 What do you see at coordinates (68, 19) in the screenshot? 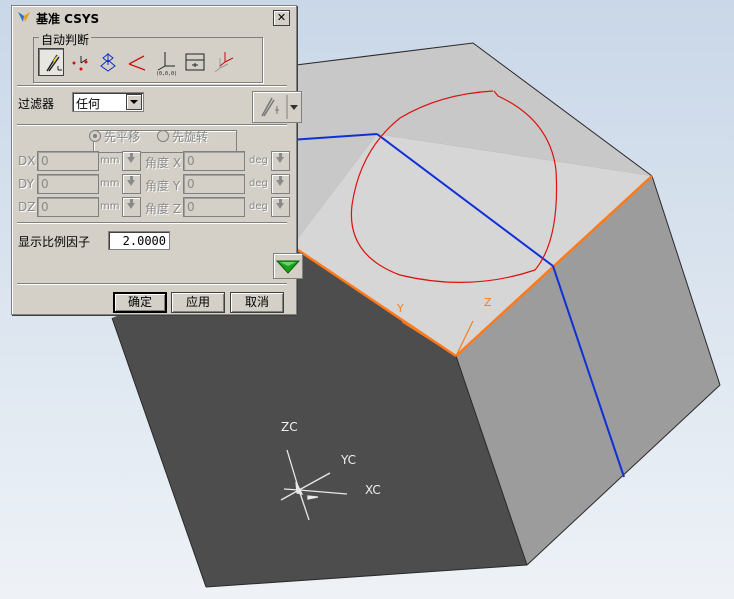
I see `dialog-title: 基准 CSYS` at bounding box center [68, 19].